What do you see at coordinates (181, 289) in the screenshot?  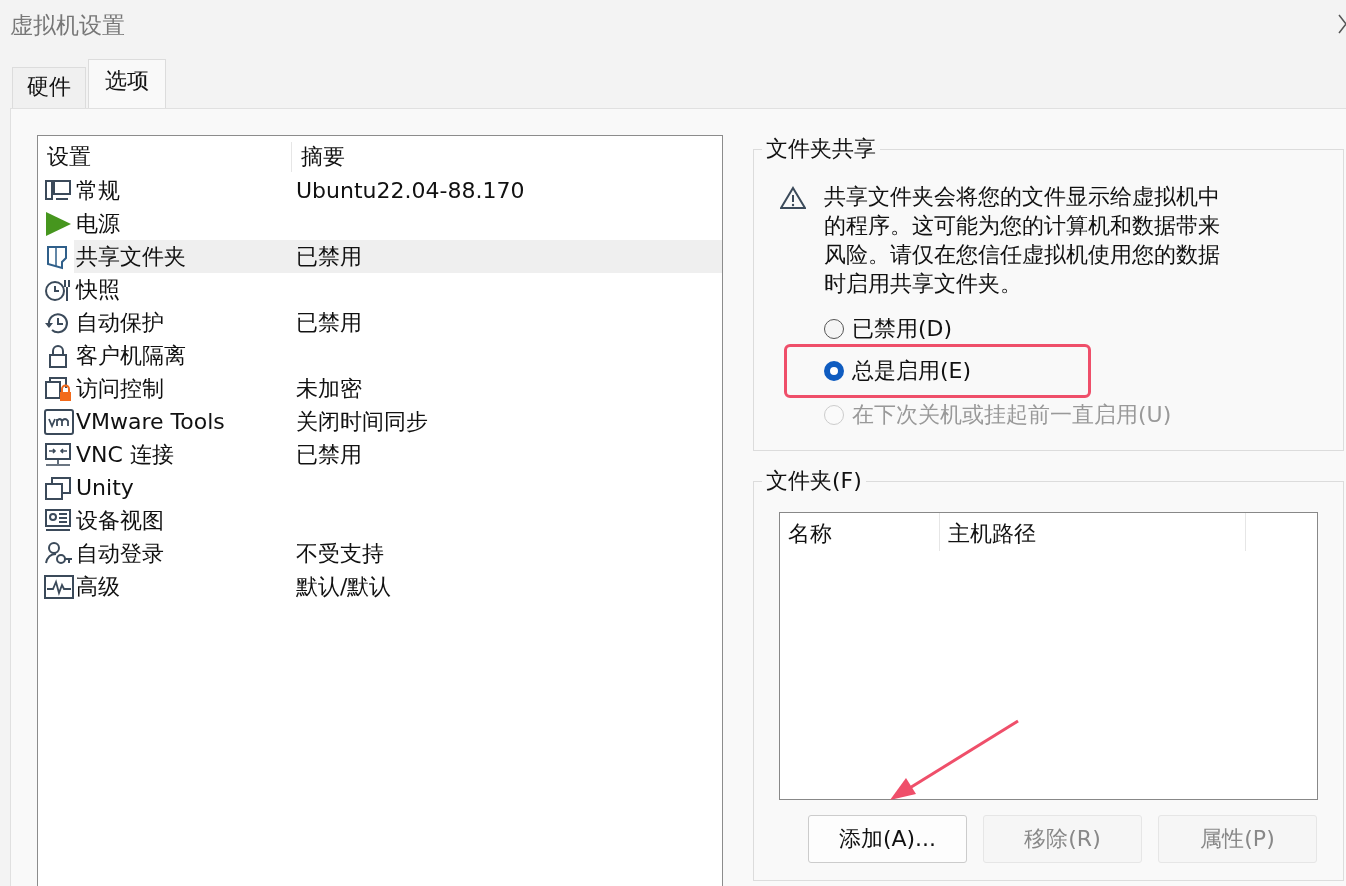 I see `setting-name: 快照` at bounding box center [181, 289].